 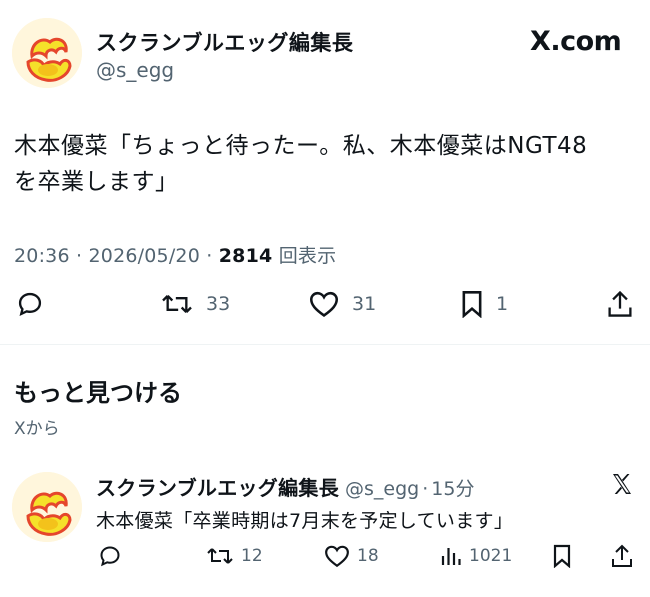 I want to click on related-author-avatar, so click(x=47, y=507).